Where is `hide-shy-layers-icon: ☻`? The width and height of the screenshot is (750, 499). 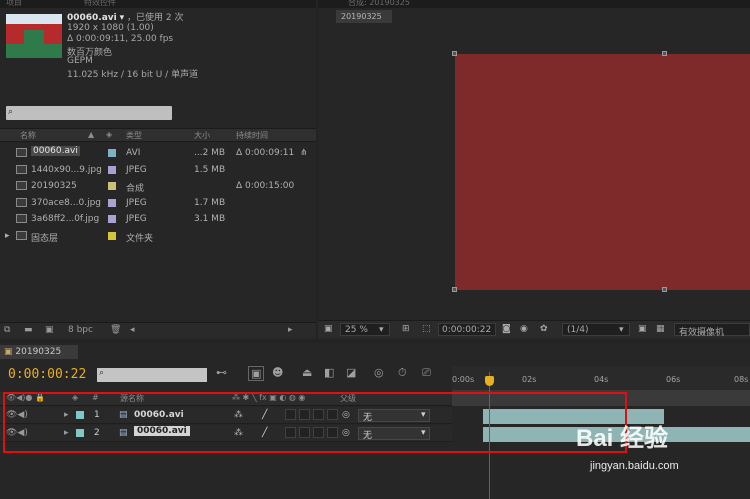 hide-shy-layers-icon: ☻ is located at coordinates (277, 372).